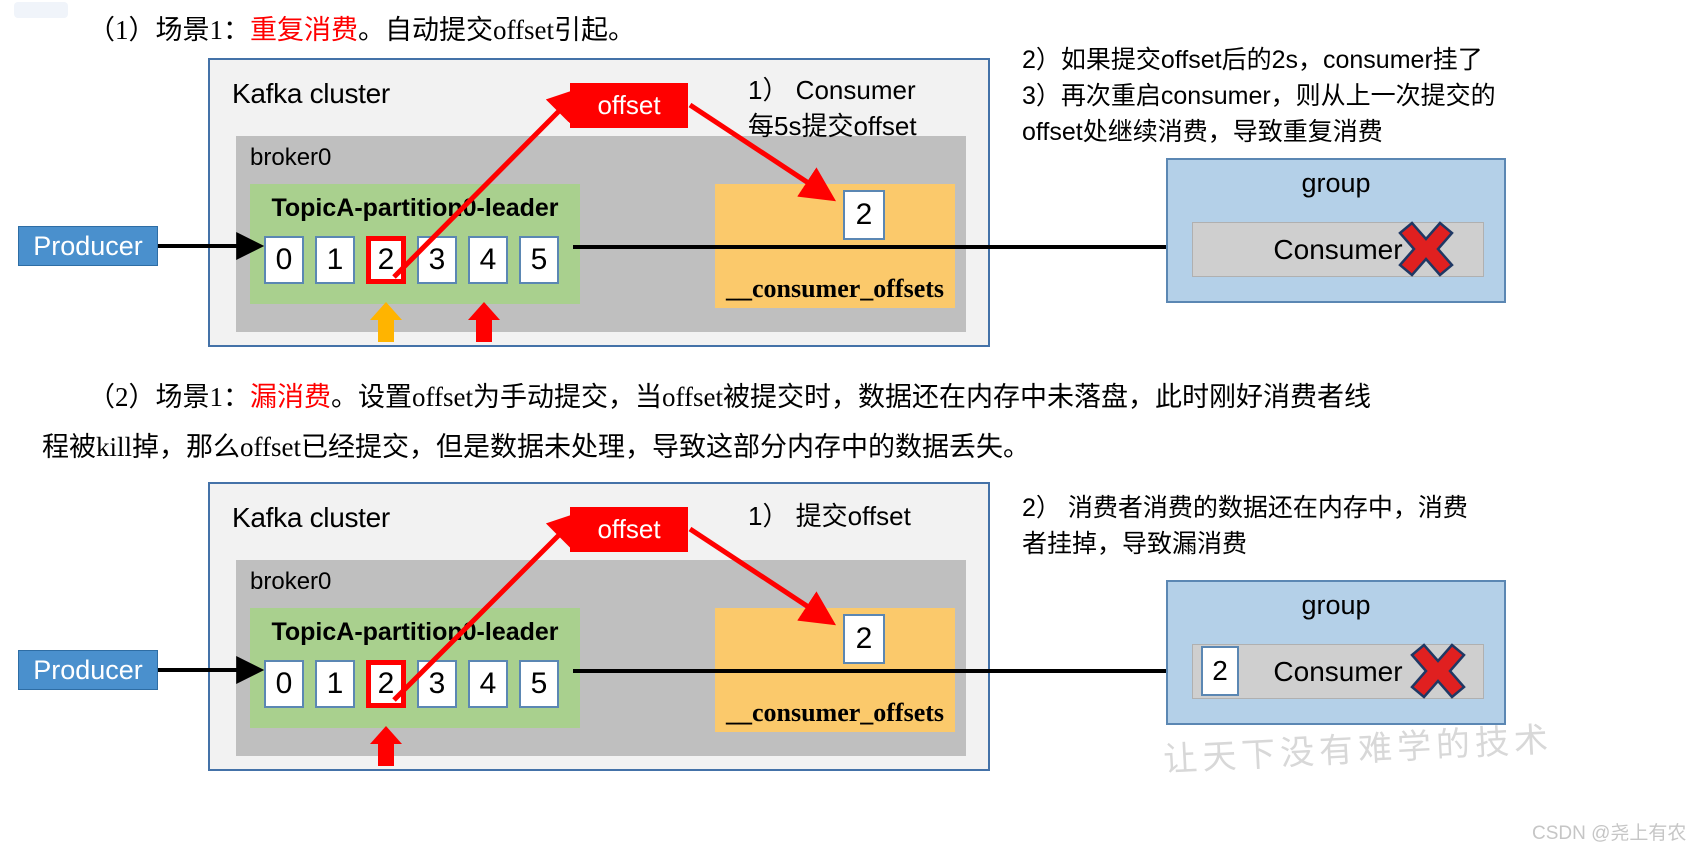 The width and height of the screenshot is (1694, 845). What do you see at coordinates (832, 108) in the screenshot?
I see `section1-inner-note: 1） Consumer 每5s提交offset` at bounding box center [832, 108].